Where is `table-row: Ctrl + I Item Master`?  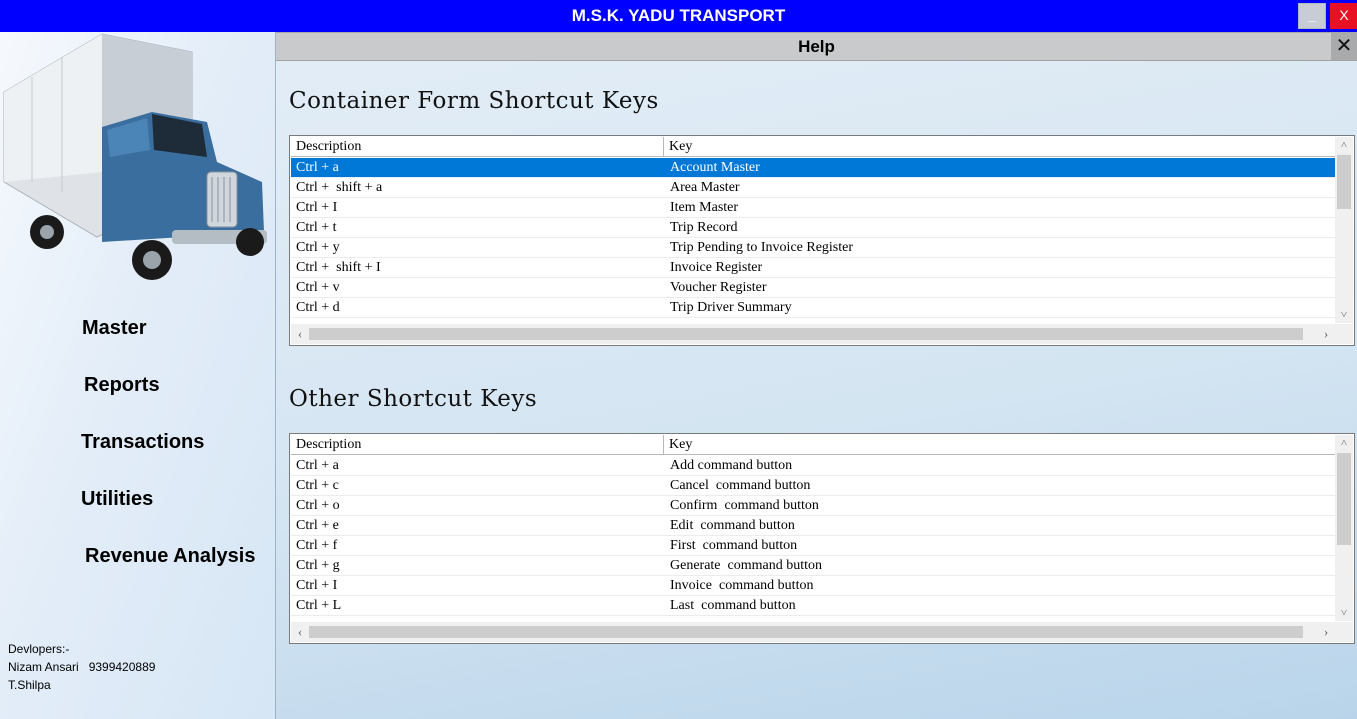
table-row: Ctrl + I Item Master is located at coordinates (813, 208).